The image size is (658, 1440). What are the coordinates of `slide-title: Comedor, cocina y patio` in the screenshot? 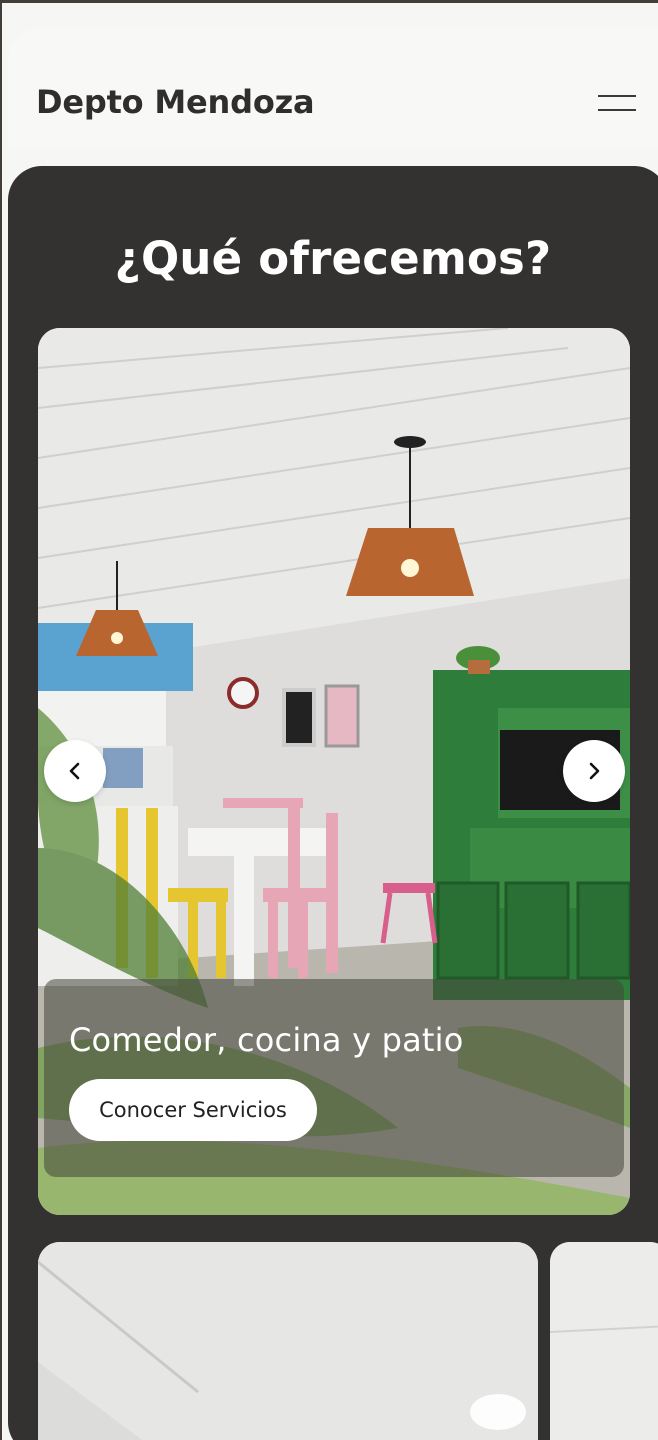 It's located at (266, 1040).